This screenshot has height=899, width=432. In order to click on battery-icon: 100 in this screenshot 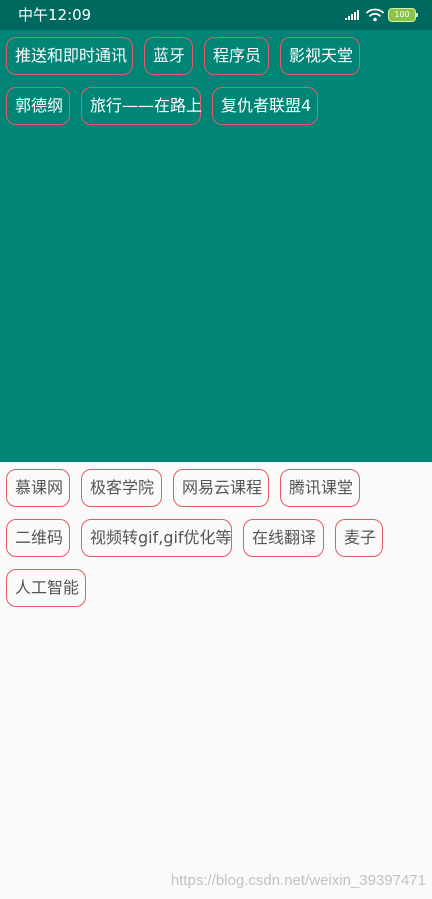, I will do `click(403, 15)`.